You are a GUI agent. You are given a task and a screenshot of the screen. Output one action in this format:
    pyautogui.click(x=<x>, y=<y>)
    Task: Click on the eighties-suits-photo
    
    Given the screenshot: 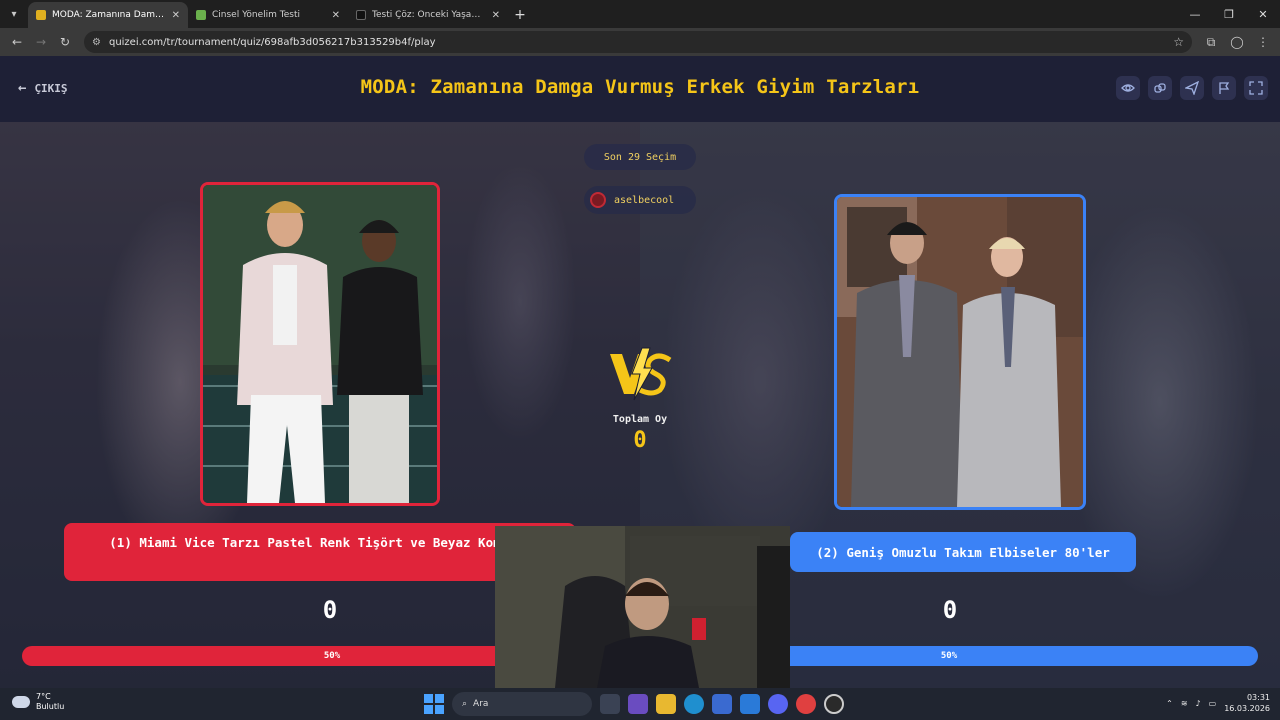 What is the action you would take?
    pyautogui.click(x=960, y=352)
    